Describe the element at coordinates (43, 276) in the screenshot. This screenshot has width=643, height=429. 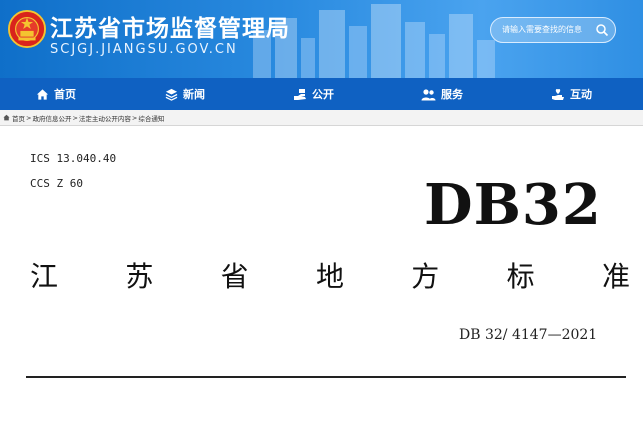
I see `title-char: 江` at that location.